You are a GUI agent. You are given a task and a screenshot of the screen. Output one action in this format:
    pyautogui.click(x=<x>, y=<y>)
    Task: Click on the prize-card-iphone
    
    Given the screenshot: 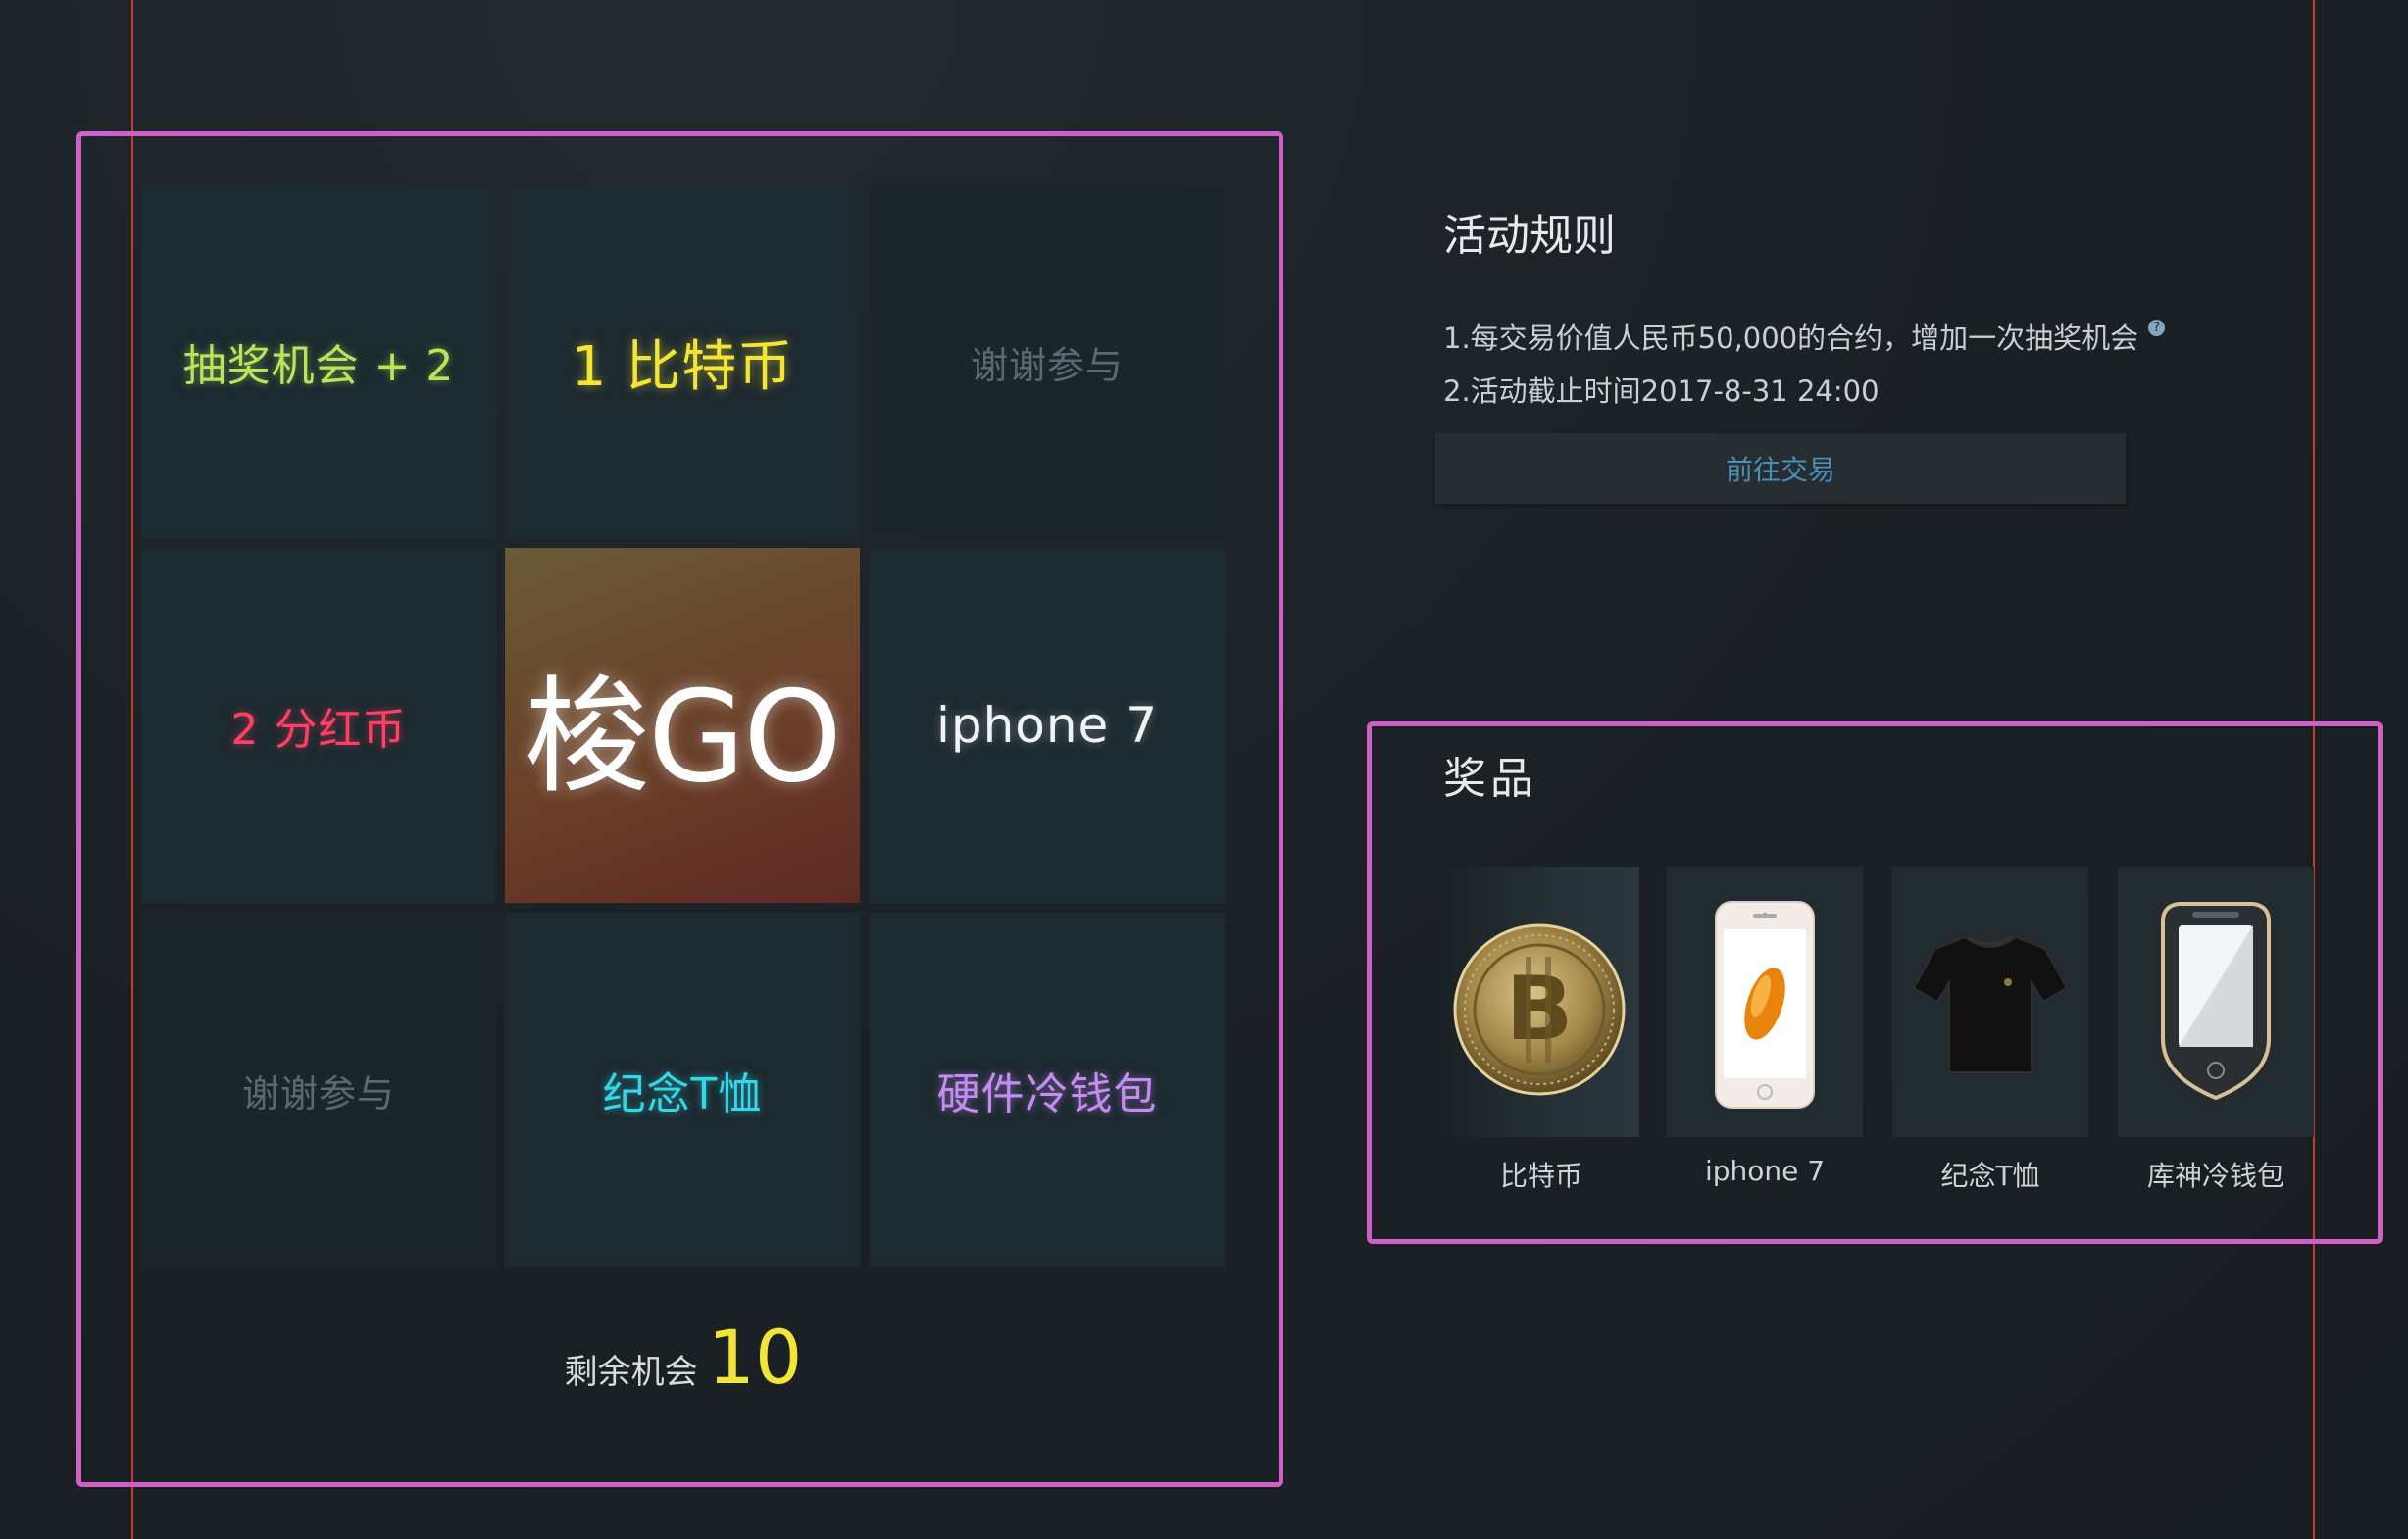 What is the action you would take?
    pyautogui.click(x=1765, y=1002)
    